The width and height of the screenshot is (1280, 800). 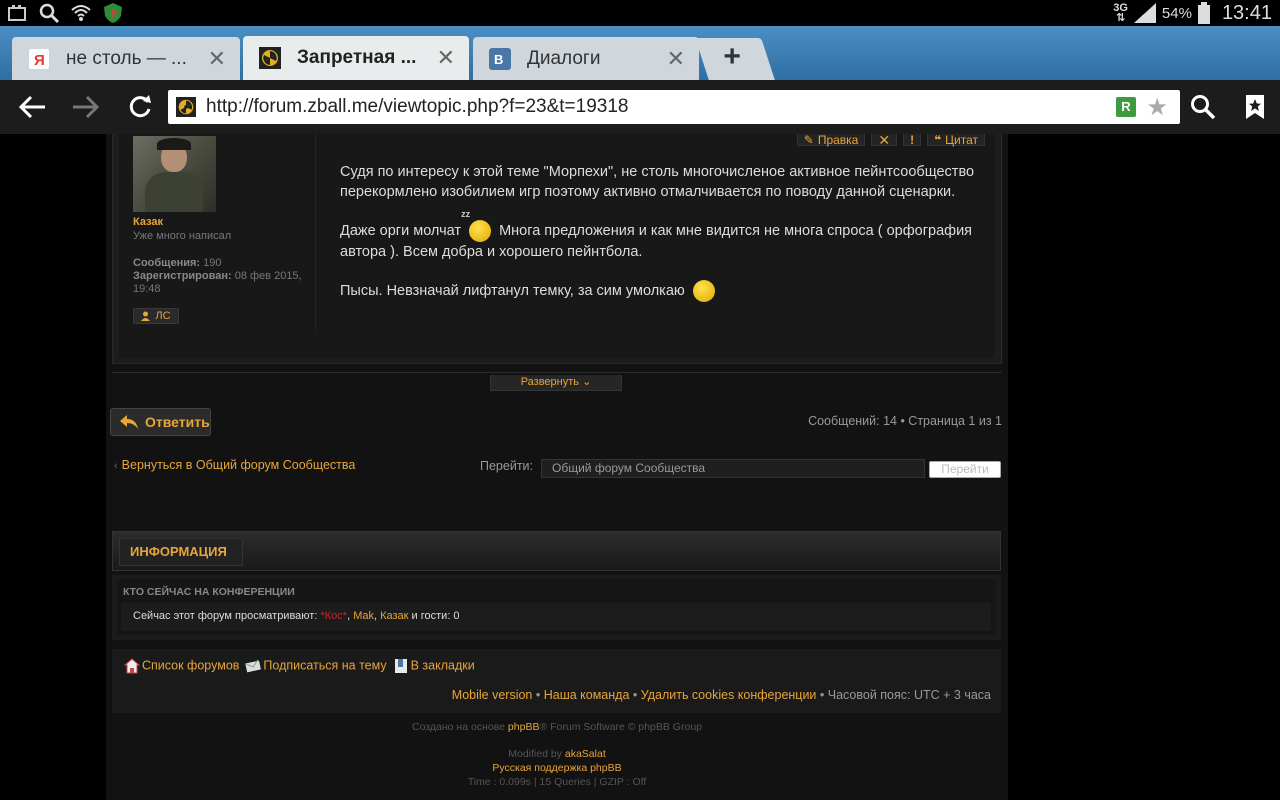 What do you see at coordinates (1157, 107) in the screenshot?
I see `star-icon: ★` at bounding box center [1157, 107].